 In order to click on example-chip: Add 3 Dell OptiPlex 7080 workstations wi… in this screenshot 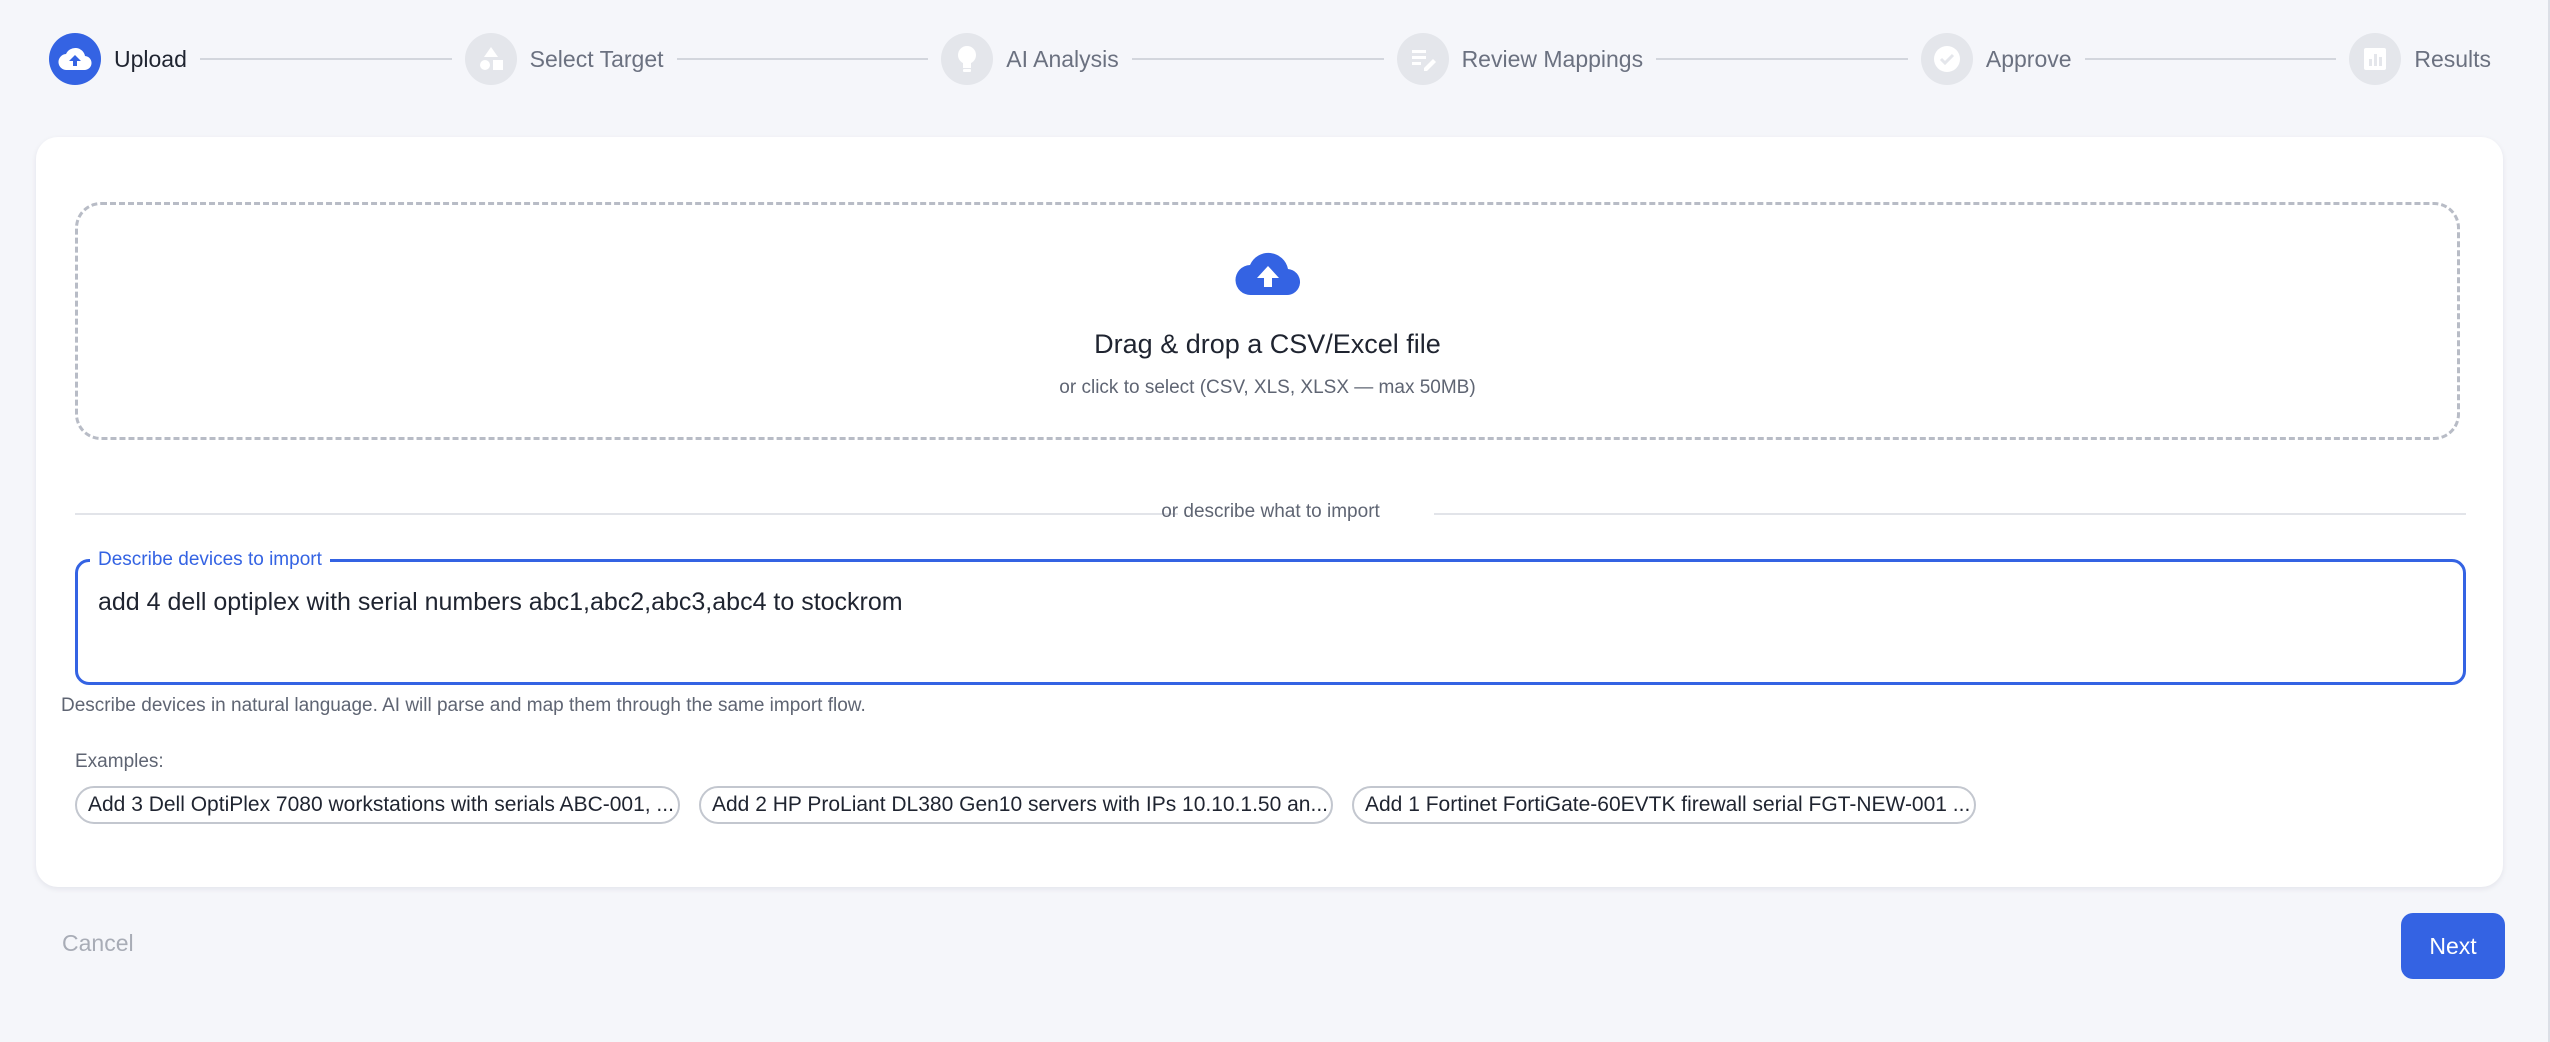, I will do `click(377, 805)`.